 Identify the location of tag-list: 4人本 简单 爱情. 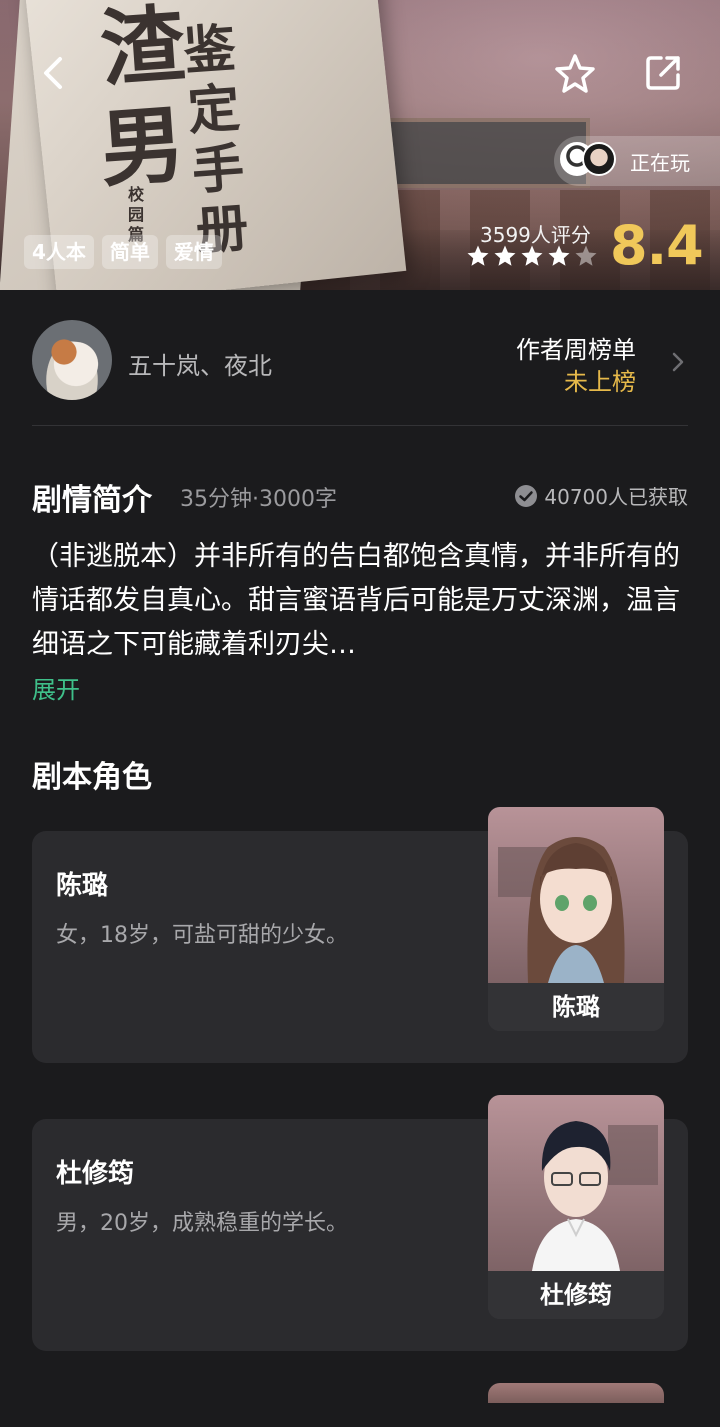
(123, 252).